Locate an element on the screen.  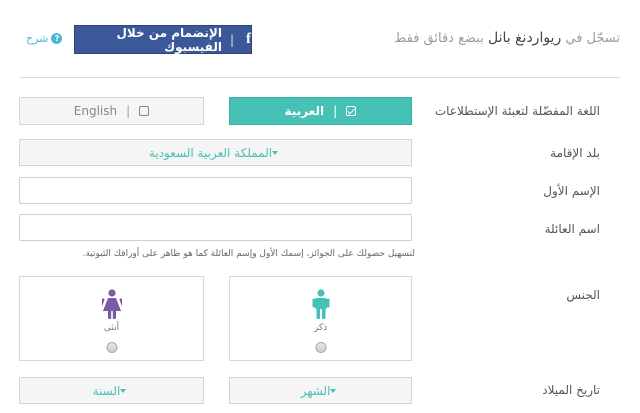
gender-female-radio is located at coordinates (111, 347).